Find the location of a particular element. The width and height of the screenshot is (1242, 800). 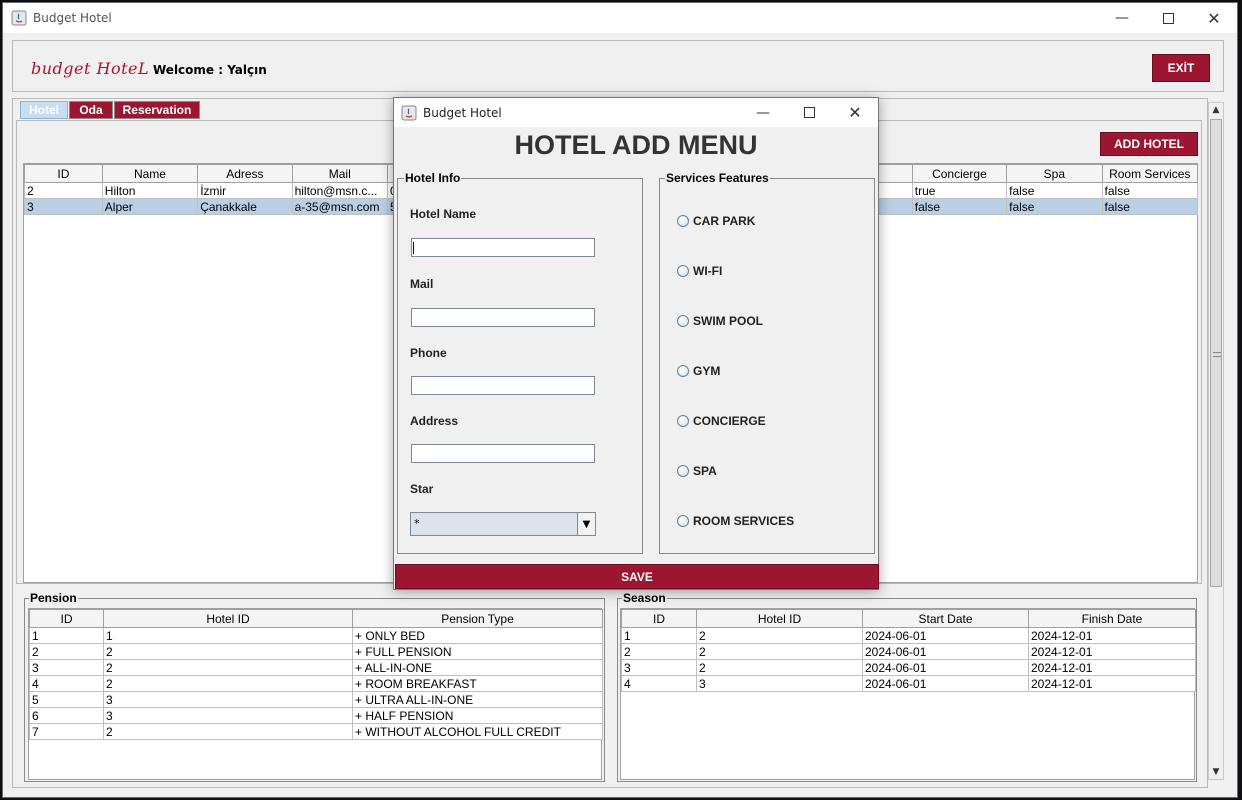

close-icon: ✕ is located at coordinates (855, 112).